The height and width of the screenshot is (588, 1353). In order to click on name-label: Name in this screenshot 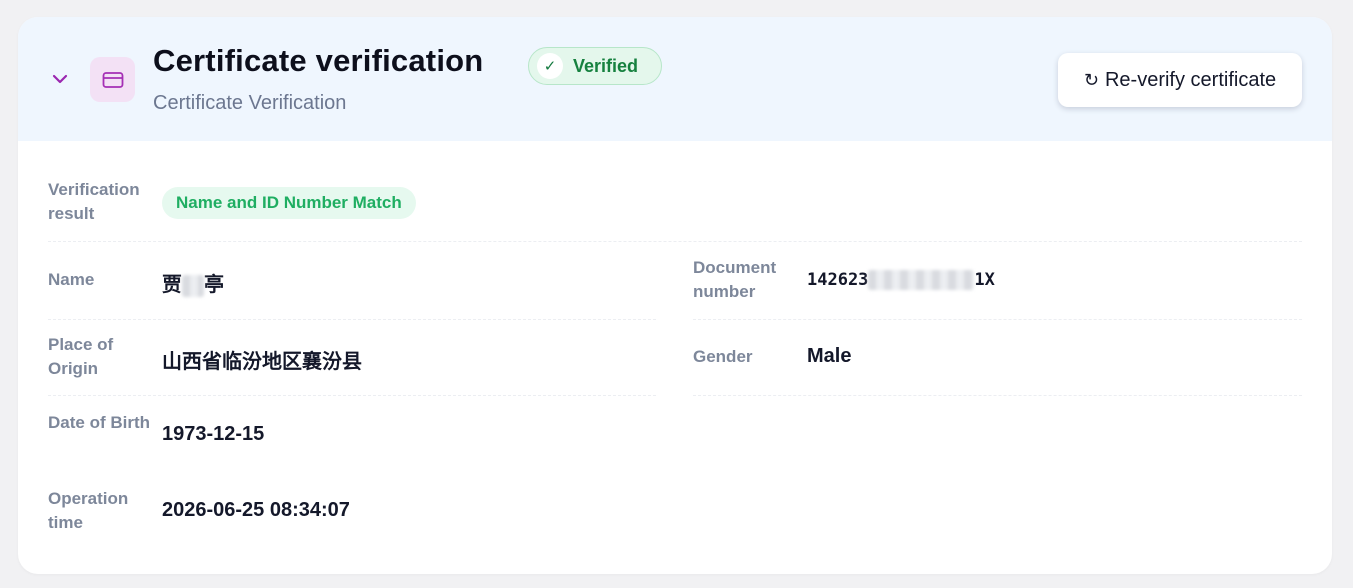, I will do `click(71, 279)`.